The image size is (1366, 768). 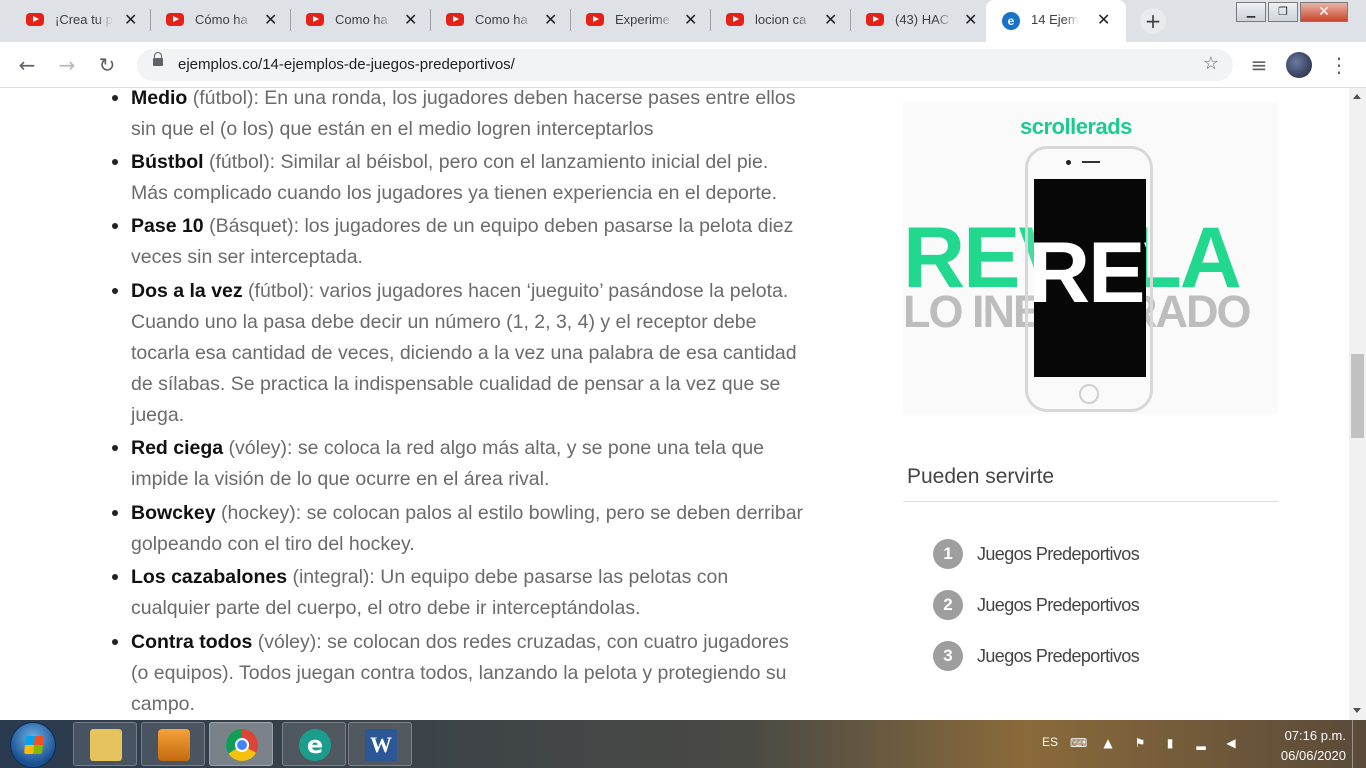 I want to click on scroll-thumb, so click(x=1357, y=396).